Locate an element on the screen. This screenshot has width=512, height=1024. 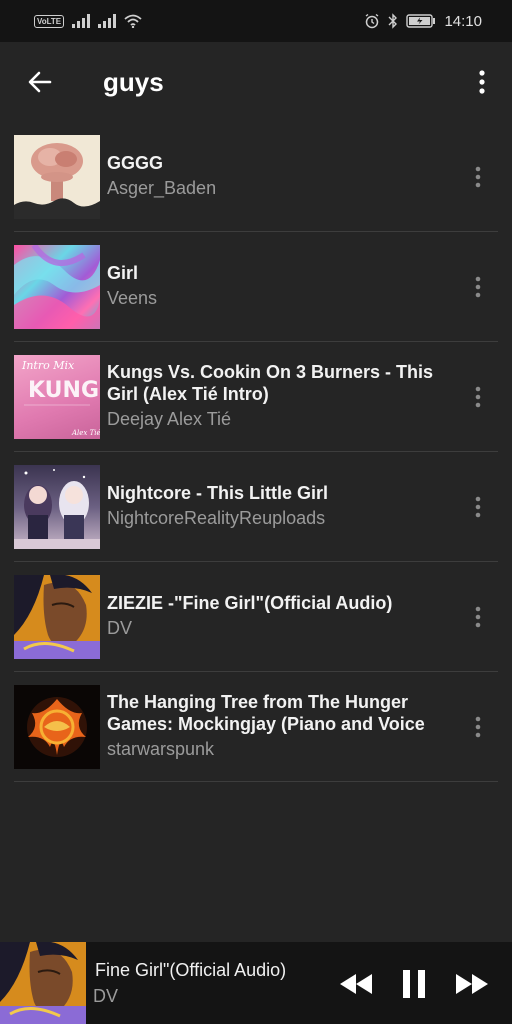
album-art-mockingjay is located at coordinates (57, 726).